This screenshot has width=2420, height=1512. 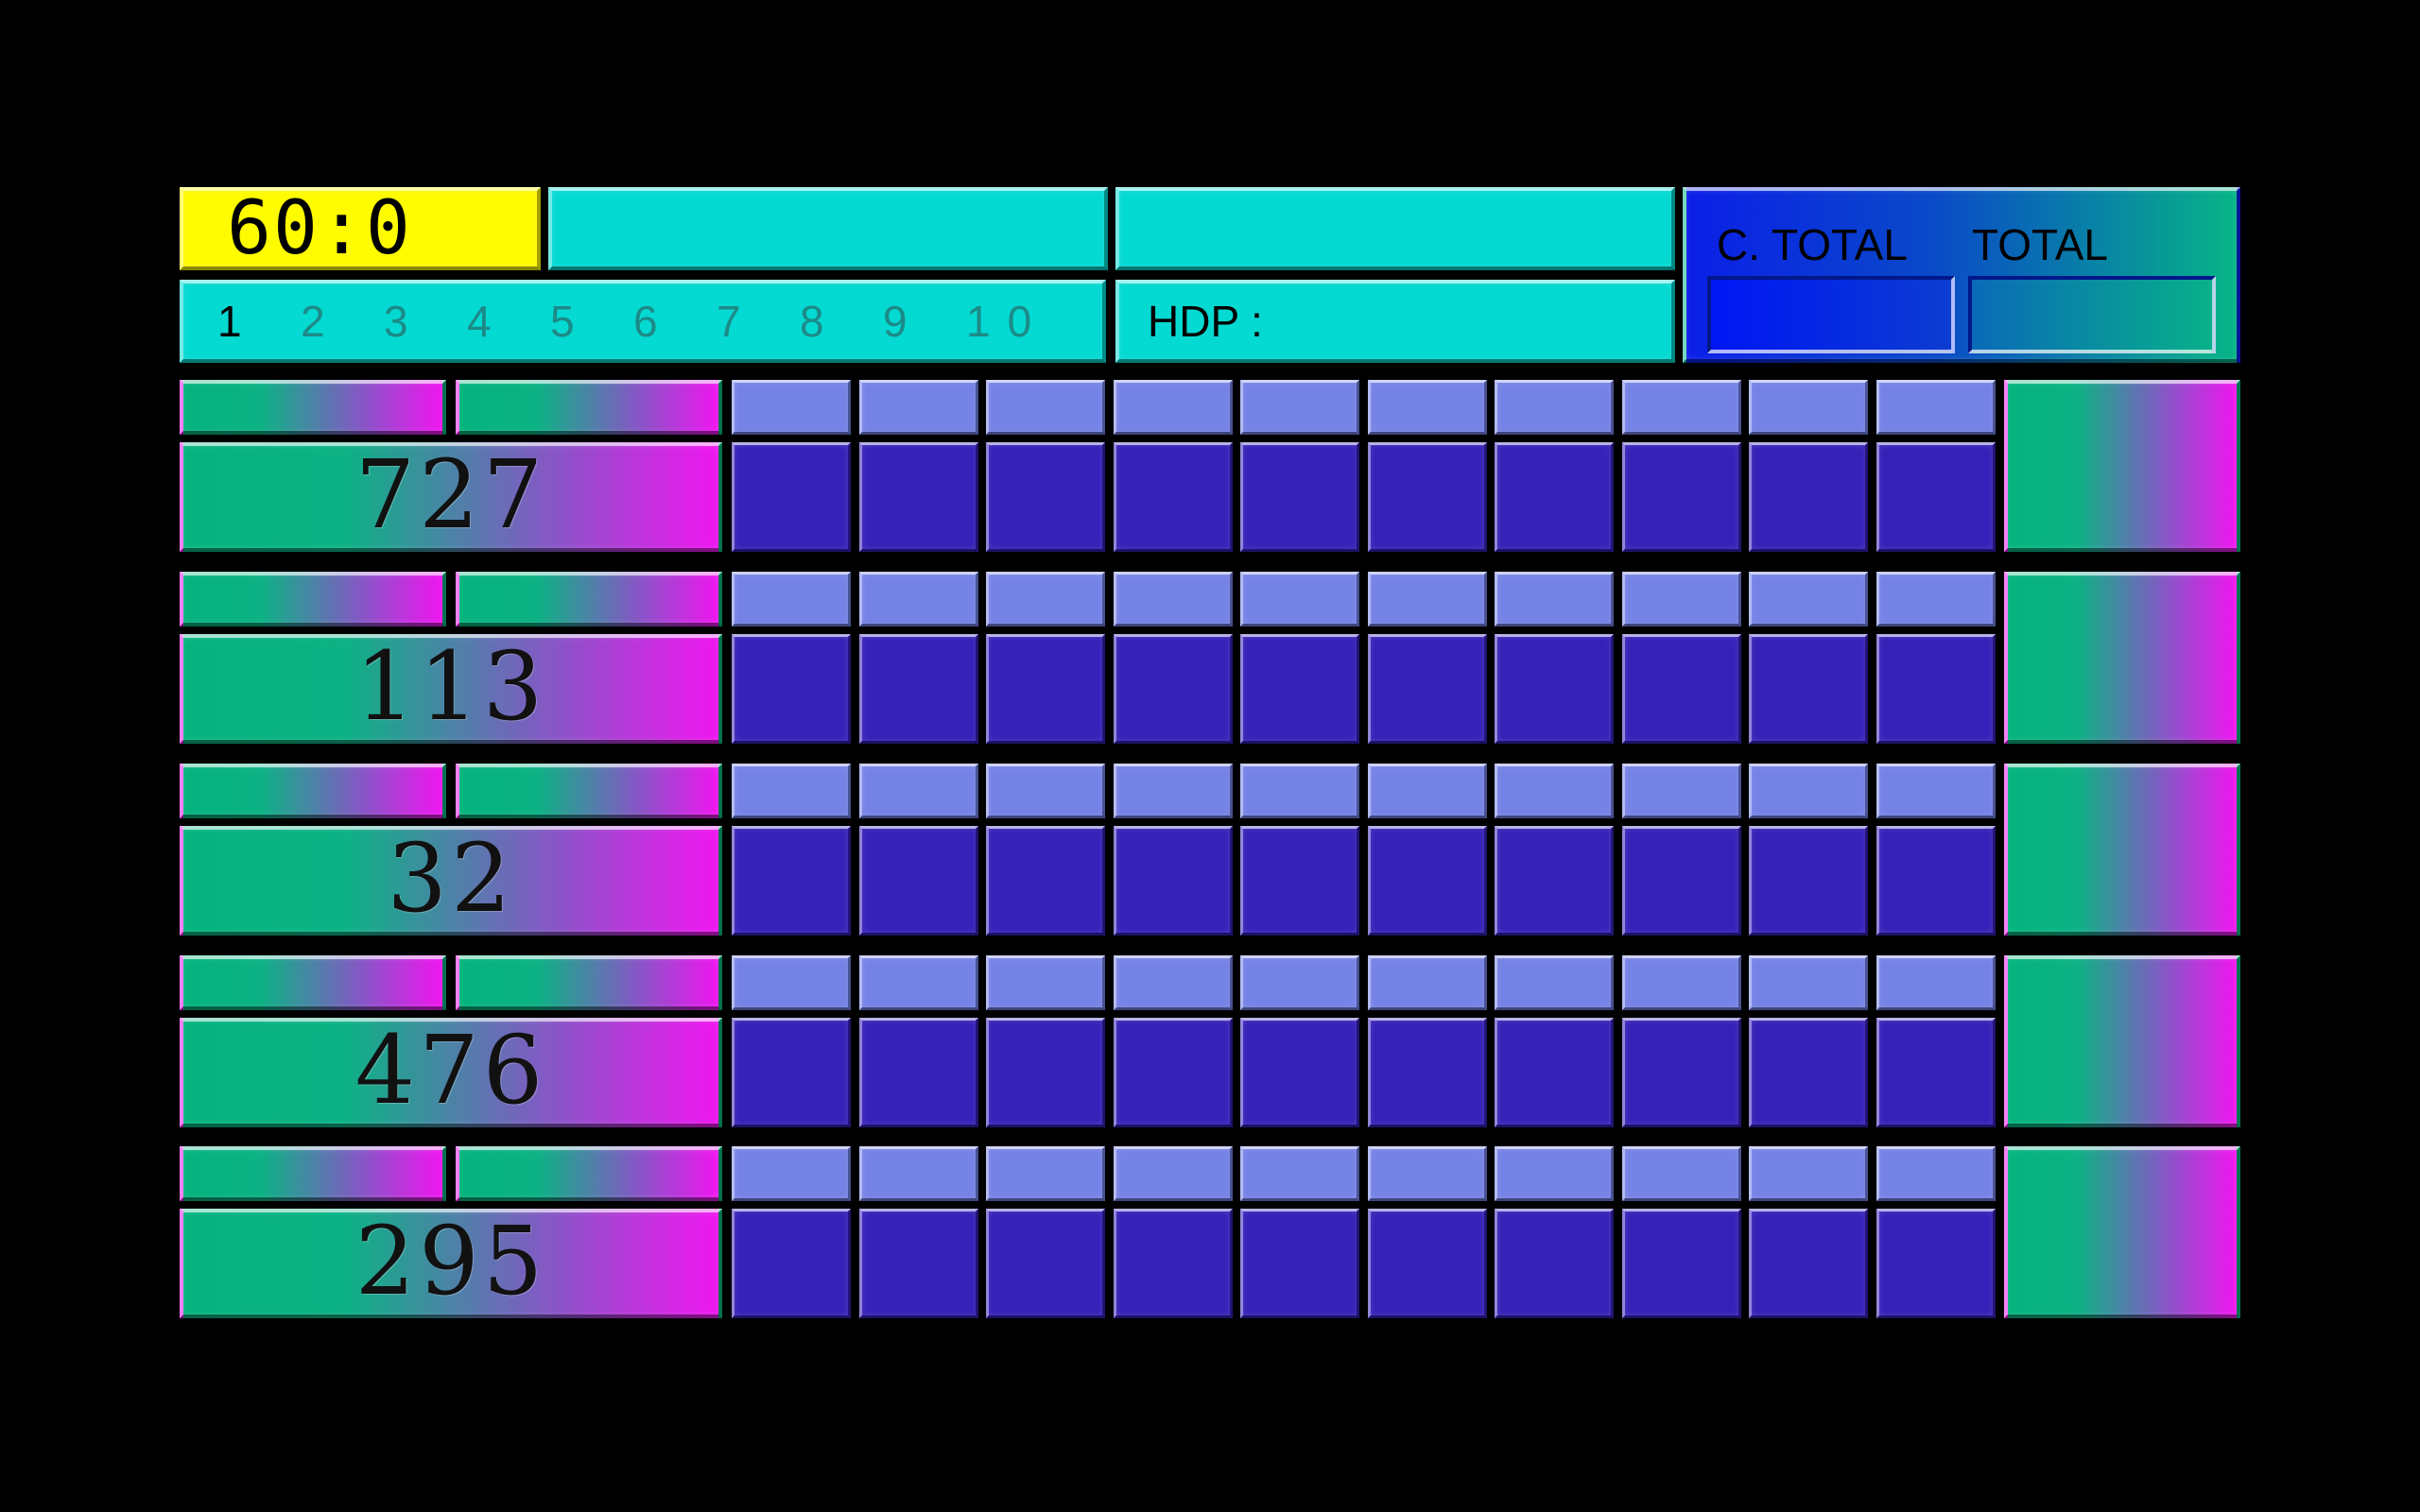 What do you see at coordinates (812, 321) in the screenshot?
I see `frame-number-8: 8` at bounding box center [812, 321].